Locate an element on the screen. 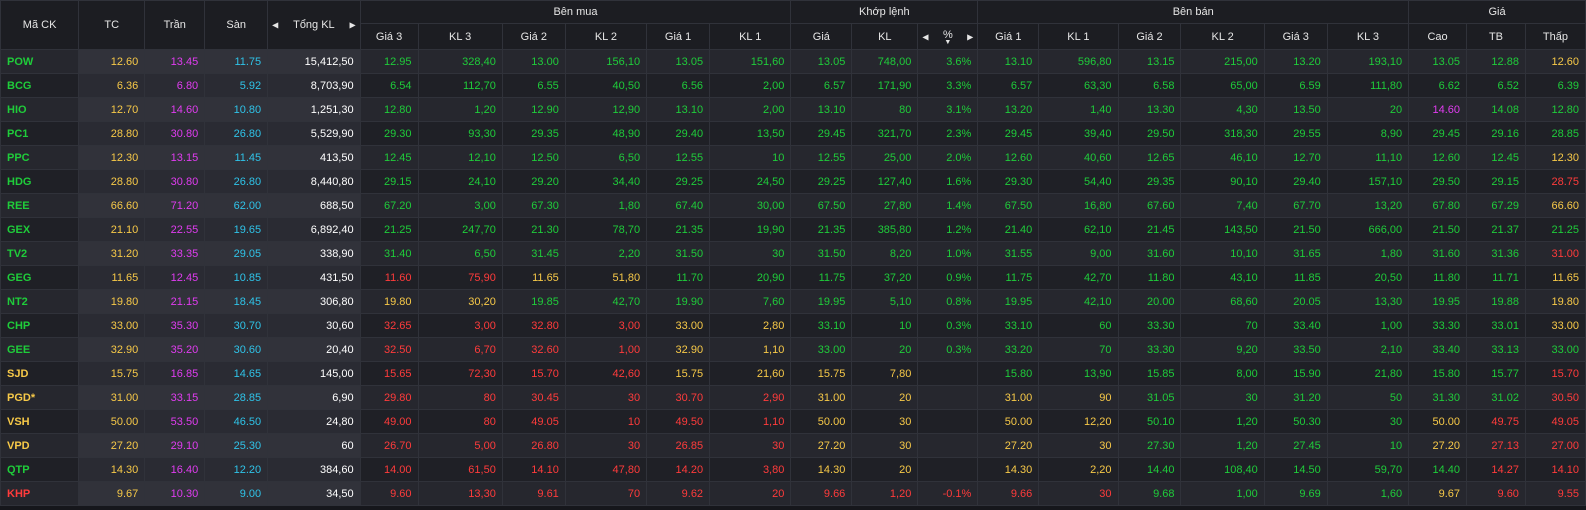 The height and width of the screenshot is (510, 1586). buy-vol-1: 10 is located at coordinates (750, 157).